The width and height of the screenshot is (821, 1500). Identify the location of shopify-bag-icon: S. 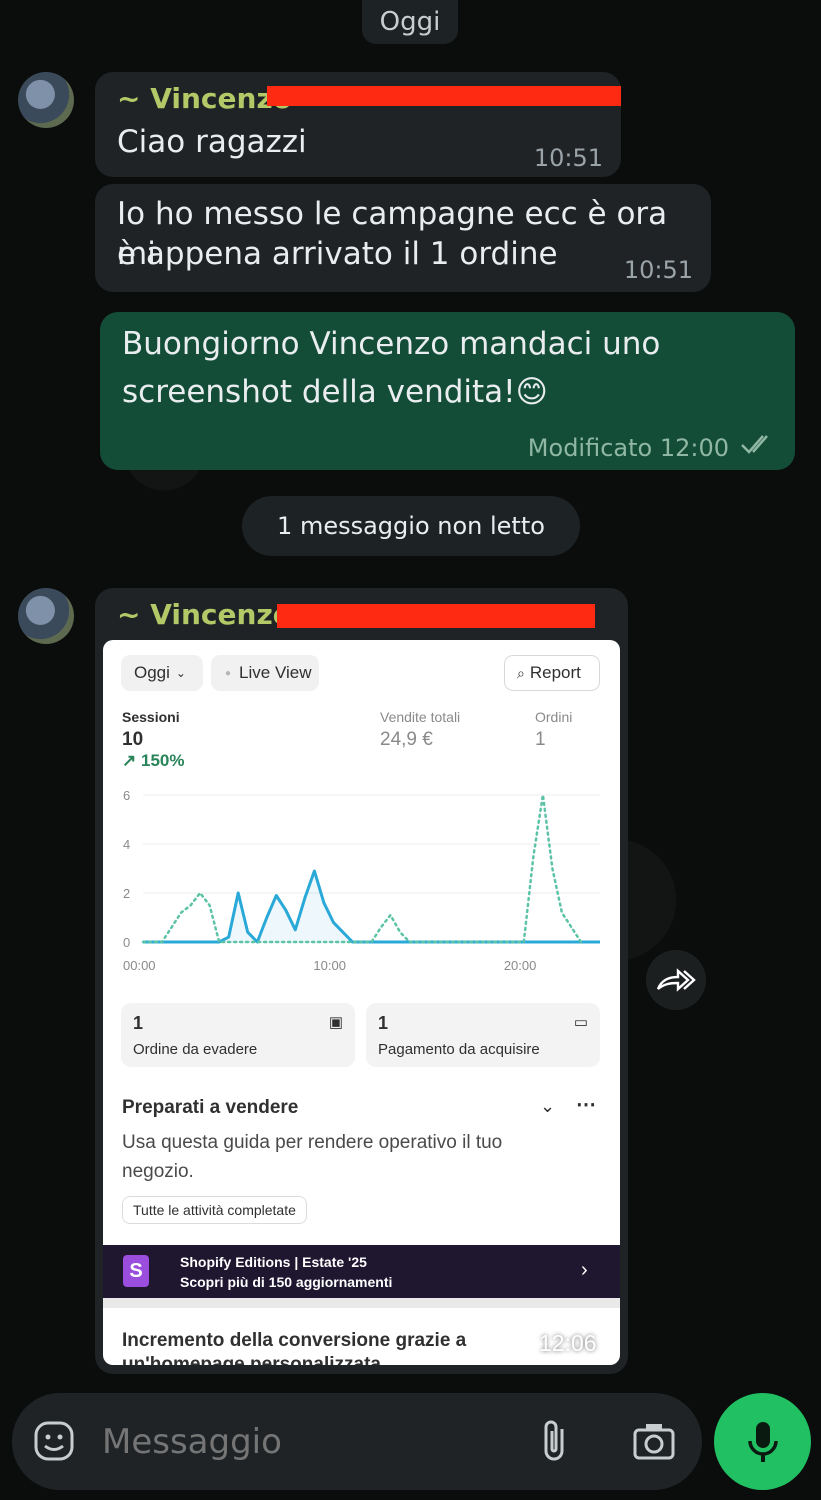
(136, 1271).